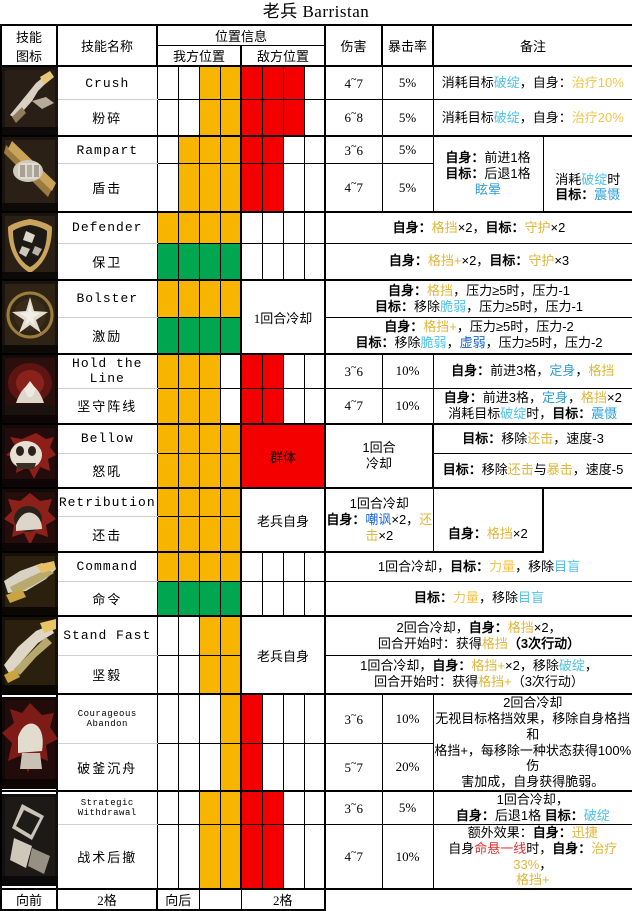 The image size is (632, 911). Describe the element at coordinates (30, 840) in the screenshot. I see `strategic-withdrawal-icon` at that location.